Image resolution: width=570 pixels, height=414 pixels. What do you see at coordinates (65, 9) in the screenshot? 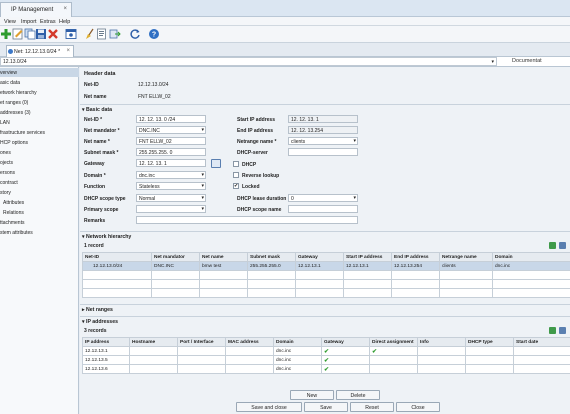
I see `close-window-icon: ×` at bounding box center [65, 9].